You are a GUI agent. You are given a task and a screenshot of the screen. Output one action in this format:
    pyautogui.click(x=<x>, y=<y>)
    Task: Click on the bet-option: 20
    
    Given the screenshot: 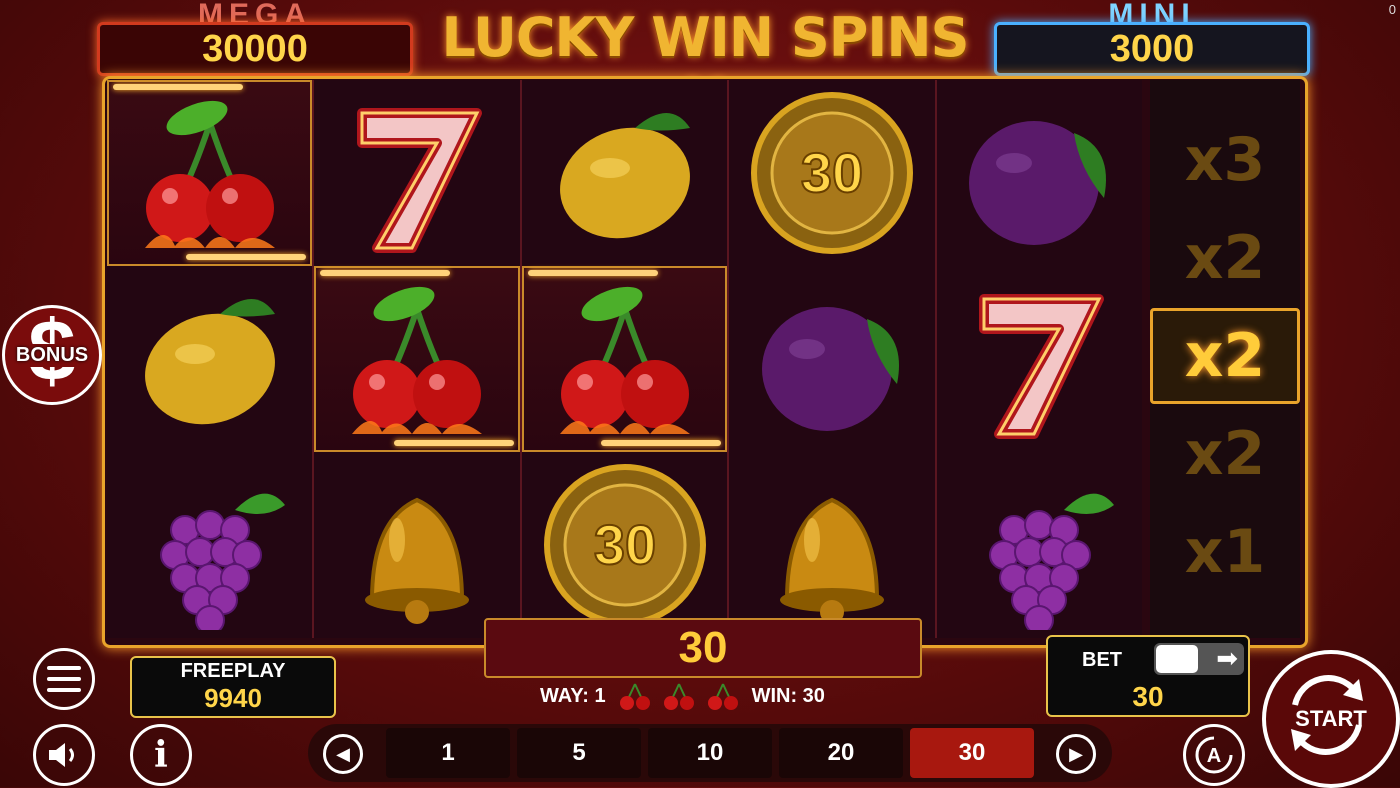 What is the action you would take?
    pyautogui.click(x=841, y=753)
    